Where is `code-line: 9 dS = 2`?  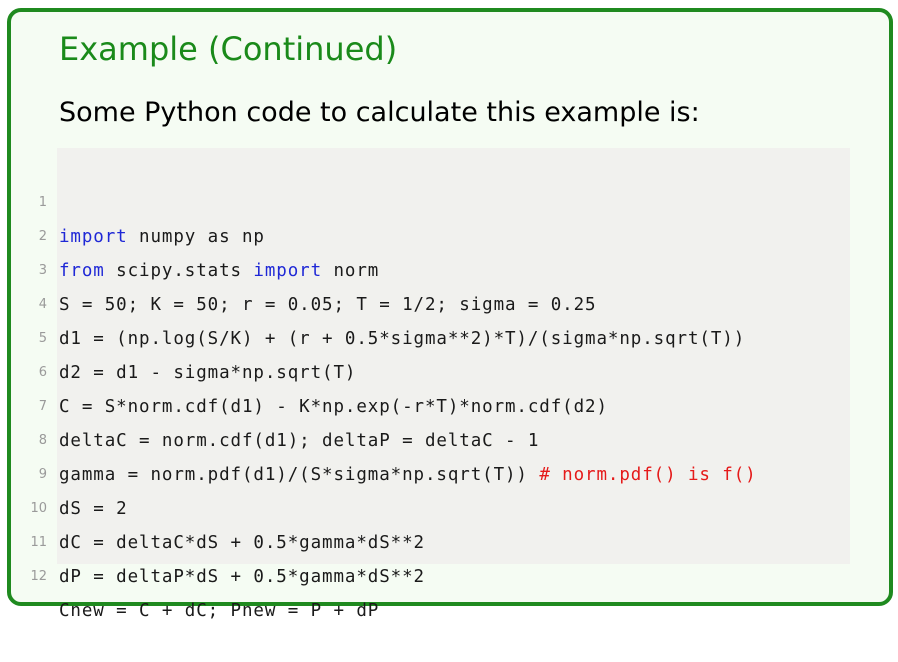
code-line: 9 dS = 2 is located at coordinates (468, 471).